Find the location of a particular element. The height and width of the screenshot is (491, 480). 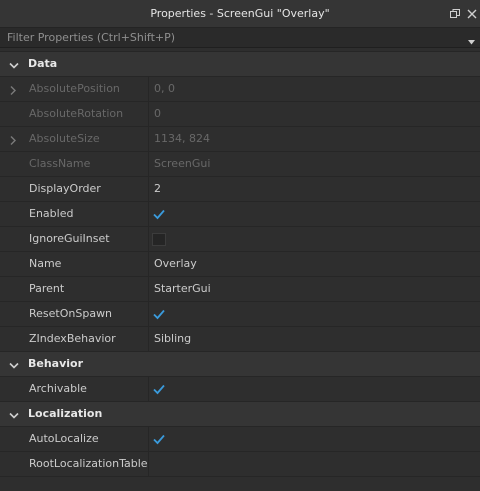

property-value: ScreenGui is located at coordinates (182, 163).